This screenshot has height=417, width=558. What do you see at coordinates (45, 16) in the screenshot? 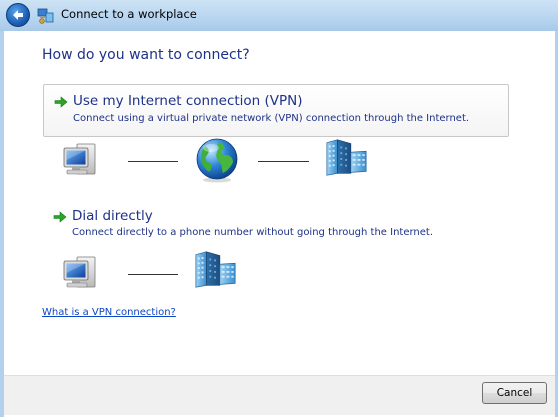
I see `network-workplace-icon` at bounding box center [45, 16].